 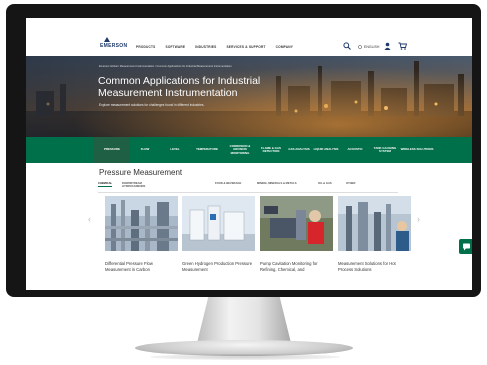 I want to click on nav-item-products: PRODUCTS, so click(x=146, y=47).